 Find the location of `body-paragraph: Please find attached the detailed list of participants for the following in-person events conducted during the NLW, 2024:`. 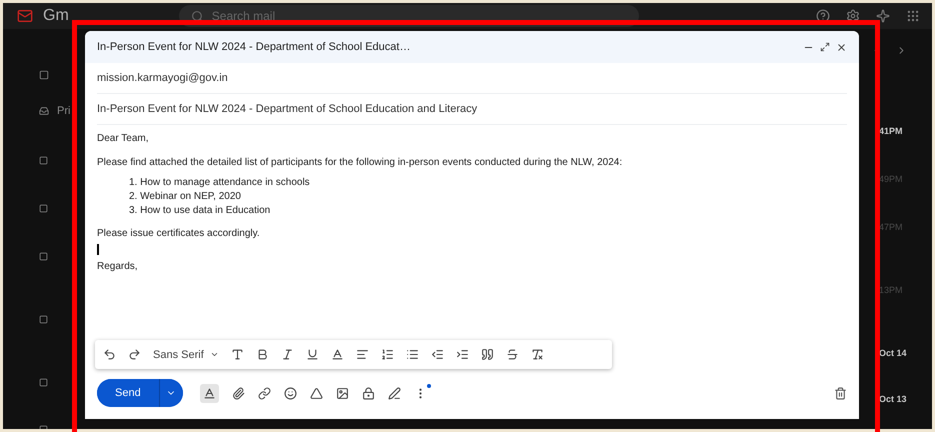

body-paragraph: Please find attached the detailed list of participants for the following in-person events conducted during the NLW, 2024: is located at coordinates (360, 162).